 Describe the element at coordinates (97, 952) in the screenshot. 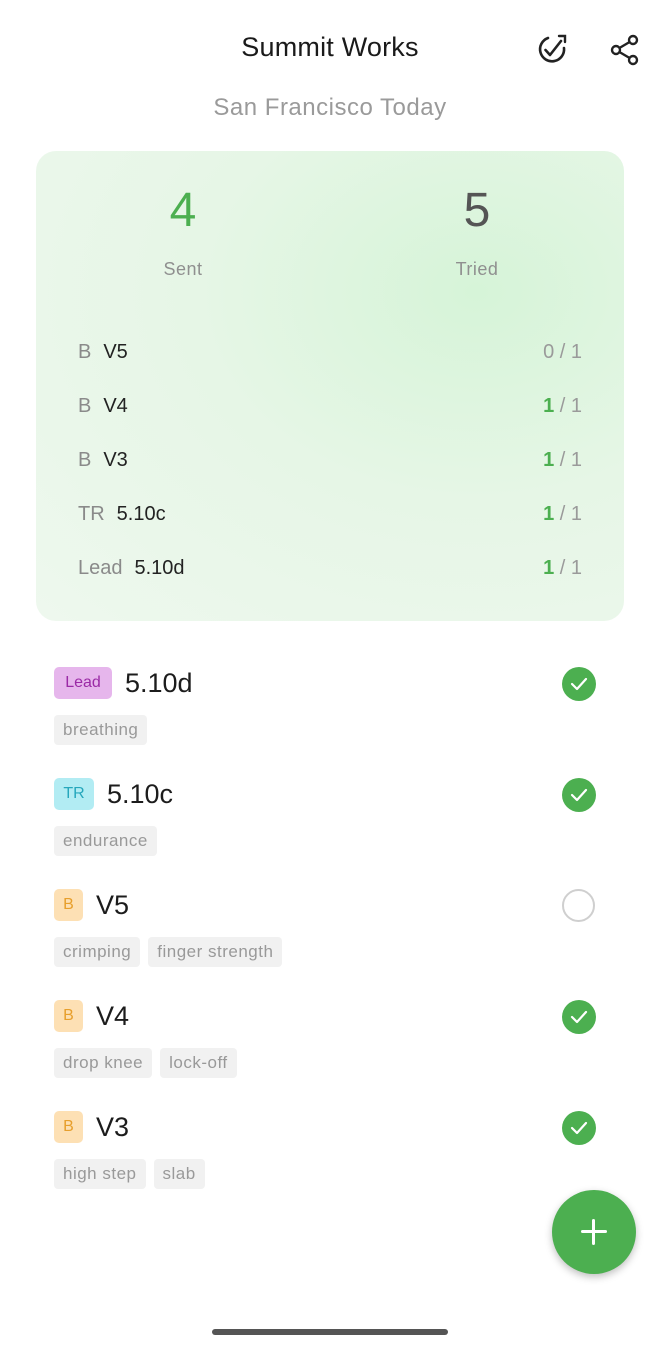

I see `tag-chip: crimping` at that location.